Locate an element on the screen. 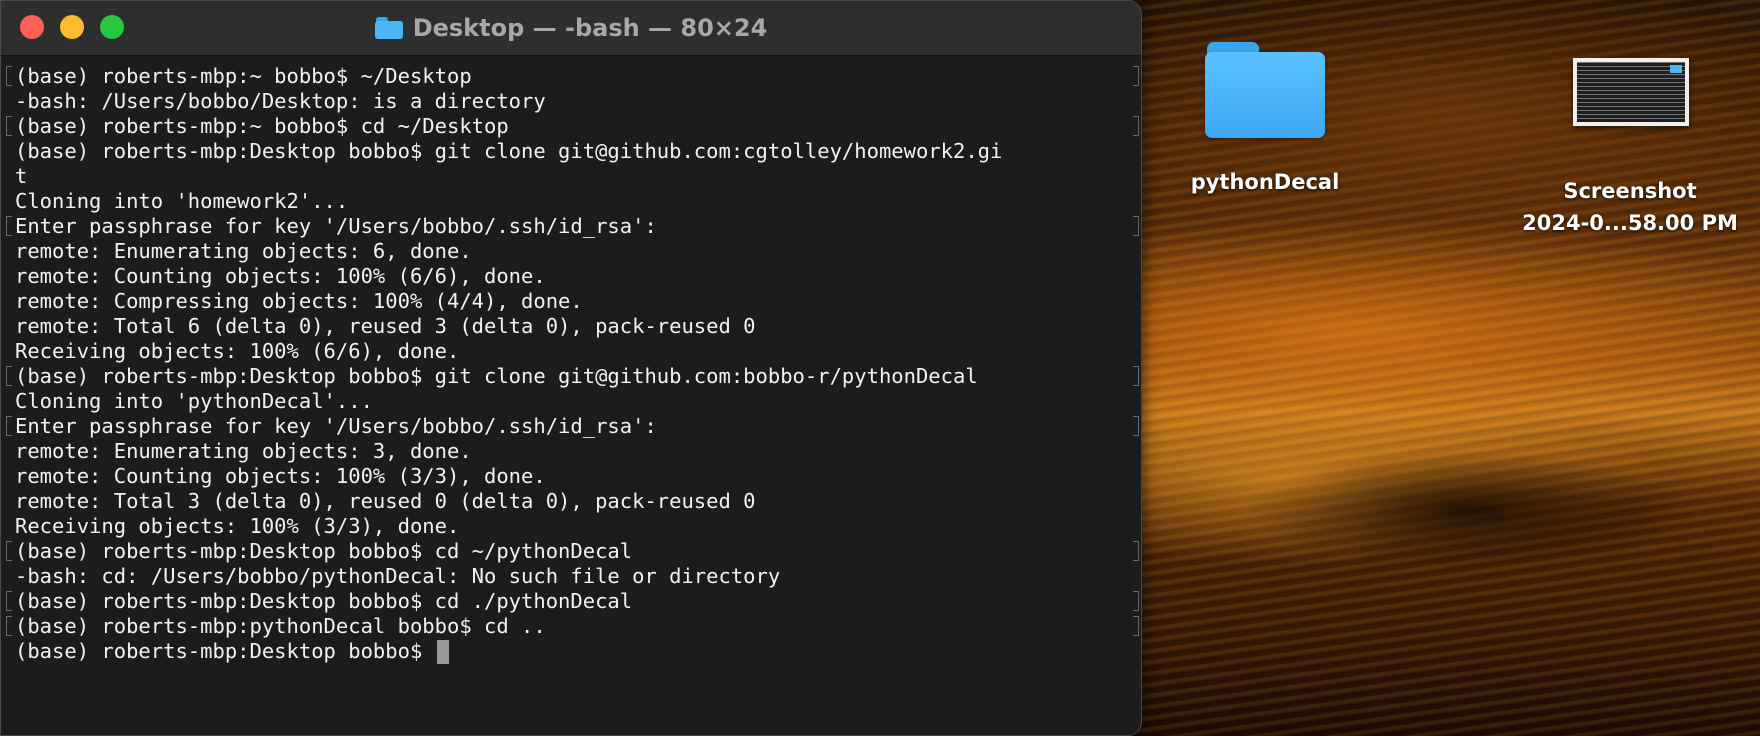 The image size is (1760, 736). screenshot-label: Screenshot 2024-0...58.00 PM is located at coordinates (1630, 207).